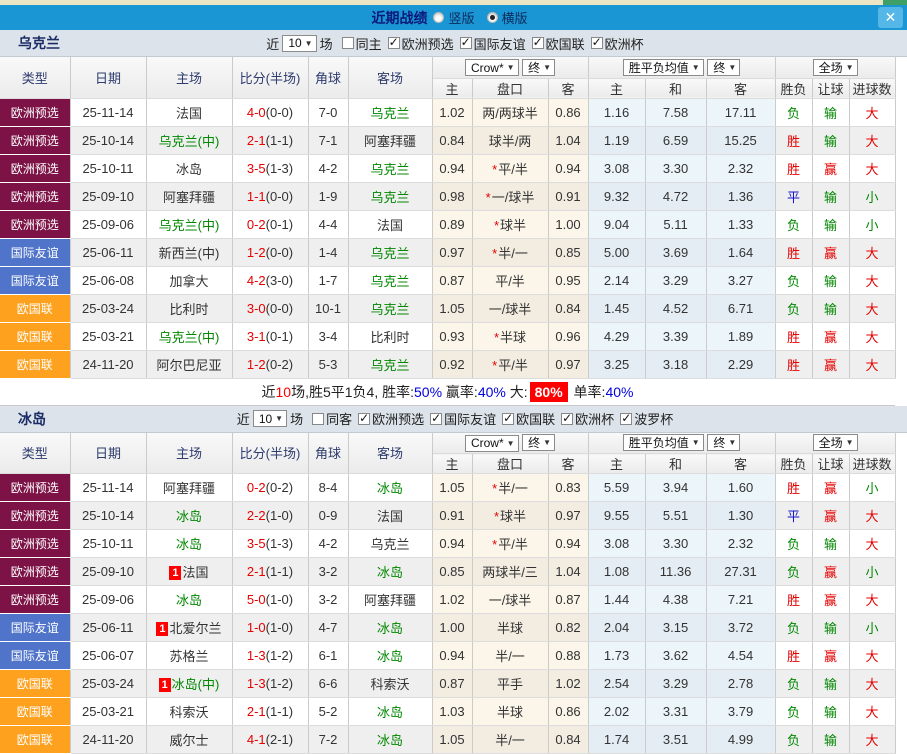 This screenshot has width=907, height=754. Describe the element at coordinates (568, 599) in the screenshot. I see `odds-away: 0.87` at that location.